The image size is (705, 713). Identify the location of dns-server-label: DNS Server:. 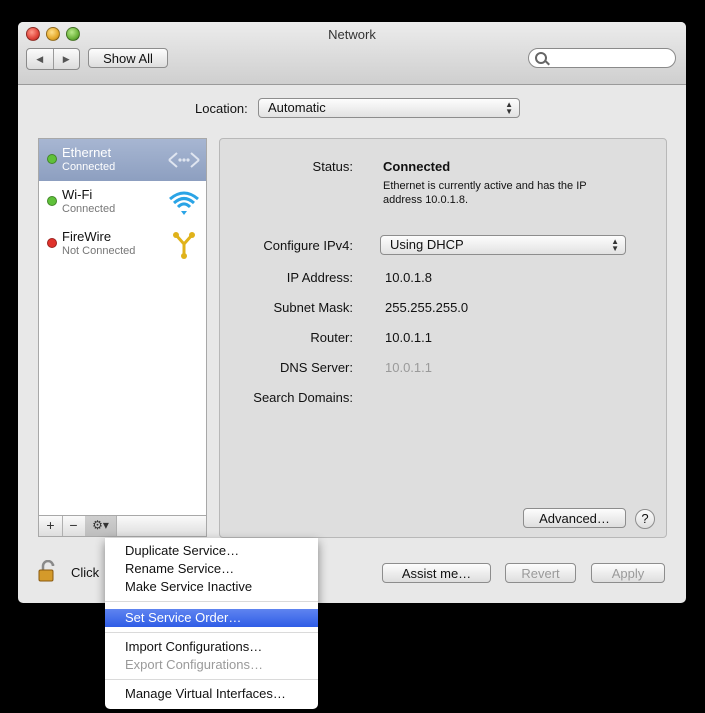
(316, 367).